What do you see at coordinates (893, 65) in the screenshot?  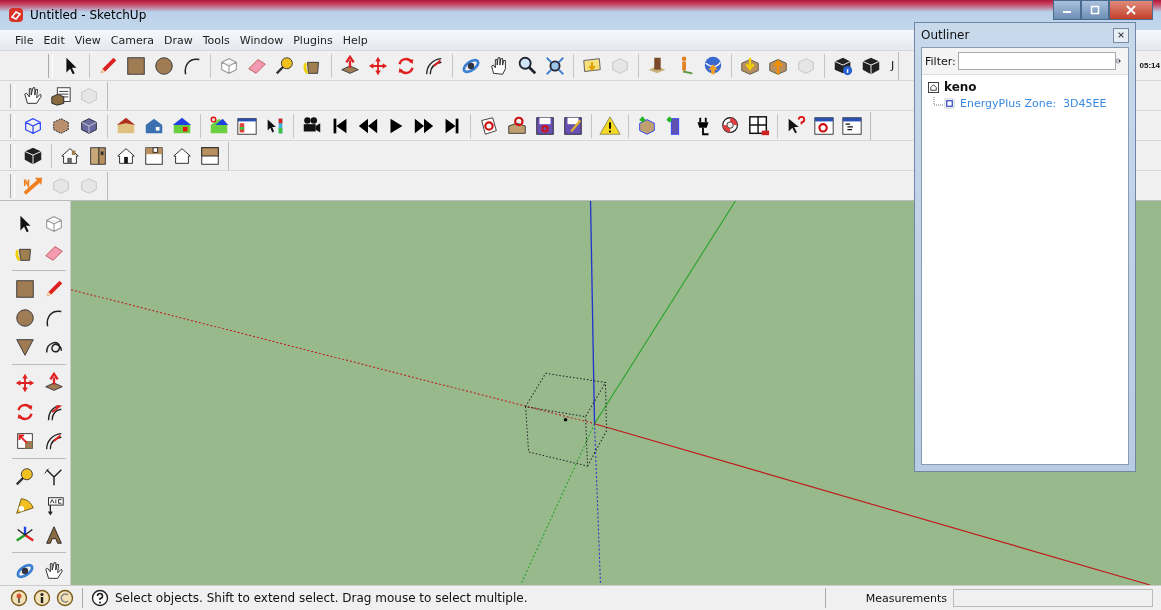 I see `toolbar-label: J` at bounding box center [893, 65].